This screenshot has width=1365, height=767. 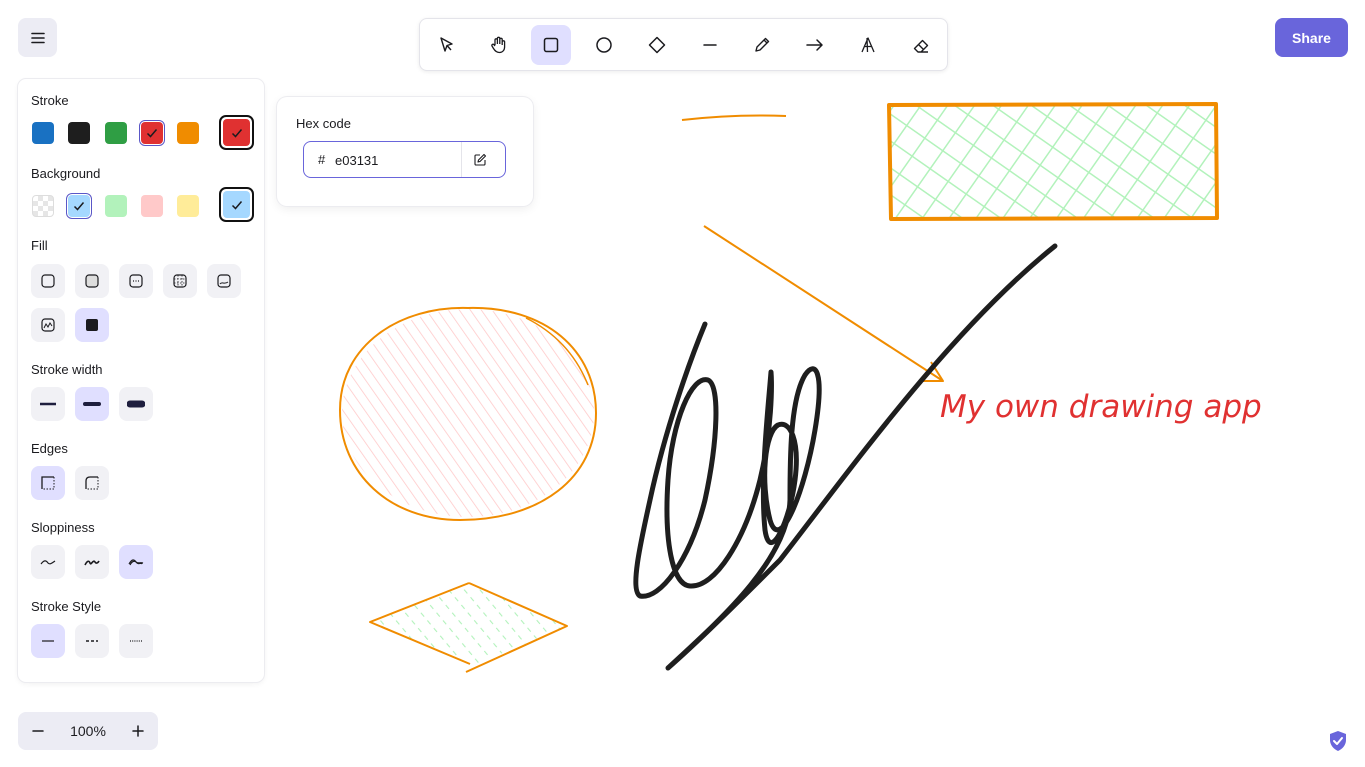 I want to click on fill-zigzag-line-button, so click(x=48, y=325).